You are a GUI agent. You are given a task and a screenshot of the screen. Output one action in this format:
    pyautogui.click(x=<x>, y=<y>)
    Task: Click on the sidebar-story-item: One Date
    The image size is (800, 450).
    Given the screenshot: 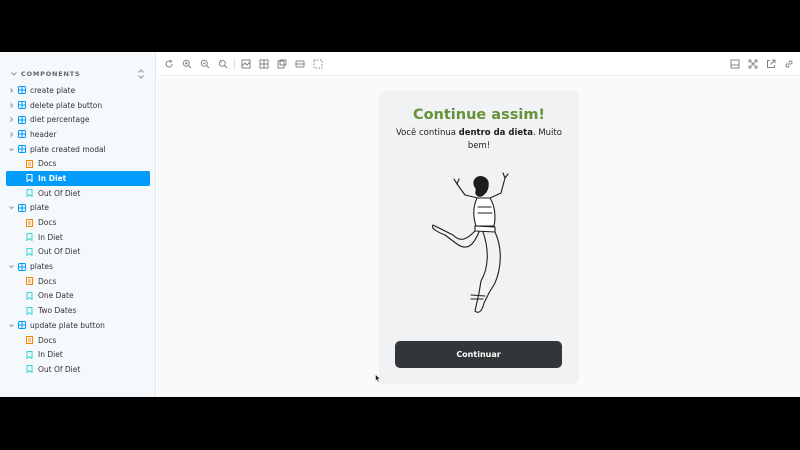 What is the action you would take?
    pyautogui.click(x=78, y=296)
    